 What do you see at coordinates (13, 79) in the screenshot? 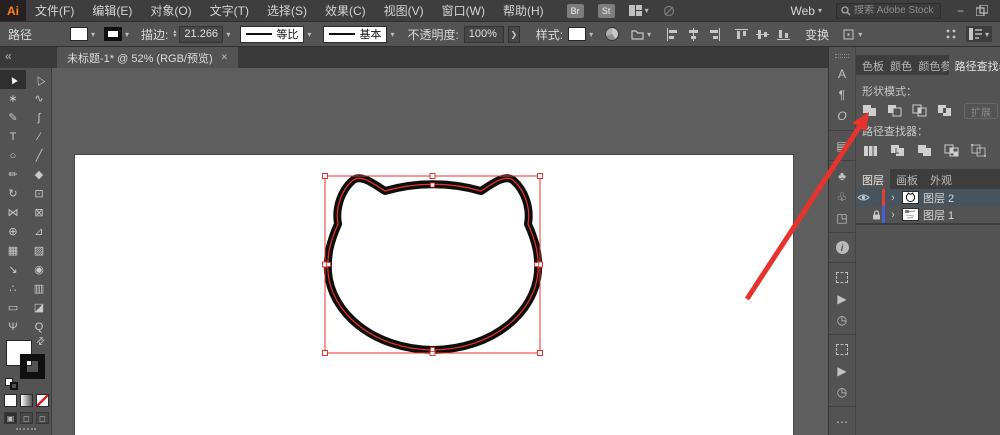
I see `selection-tool: ▲` at bounding box center [13, 79].